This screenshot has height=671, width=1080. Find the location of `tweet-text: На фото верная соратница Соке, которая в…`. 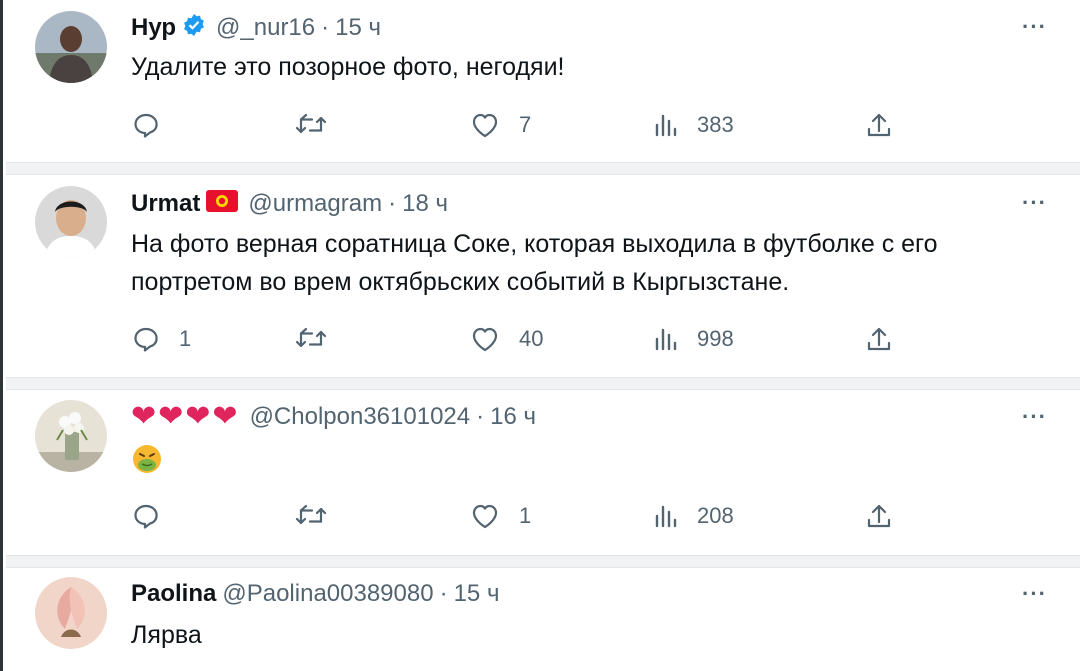

tweet-text: На фото верная соратница Соке, которая в… is located at coordinates (534, 263).